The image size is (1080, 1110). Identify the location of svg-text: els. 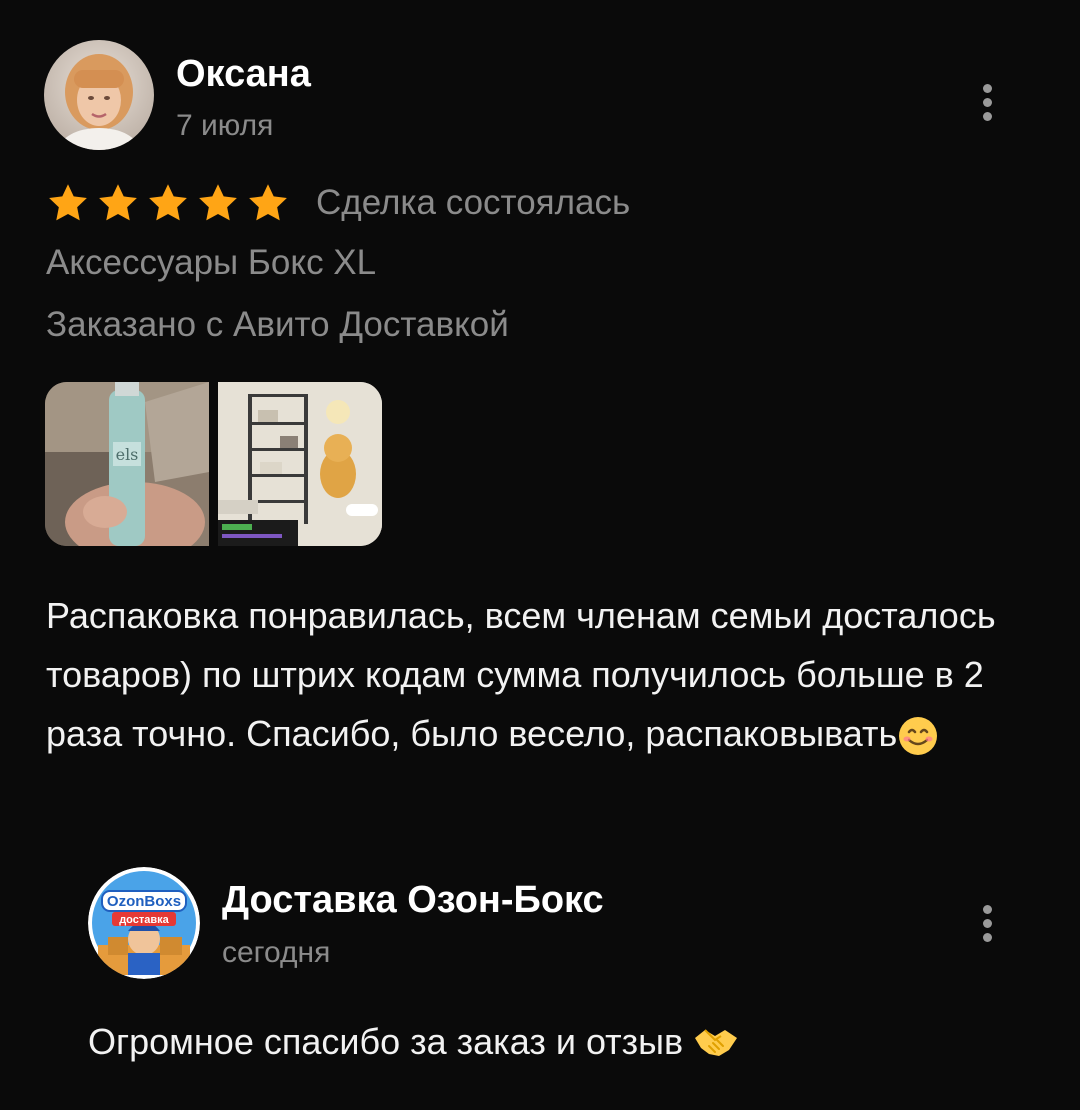
(127, 454).